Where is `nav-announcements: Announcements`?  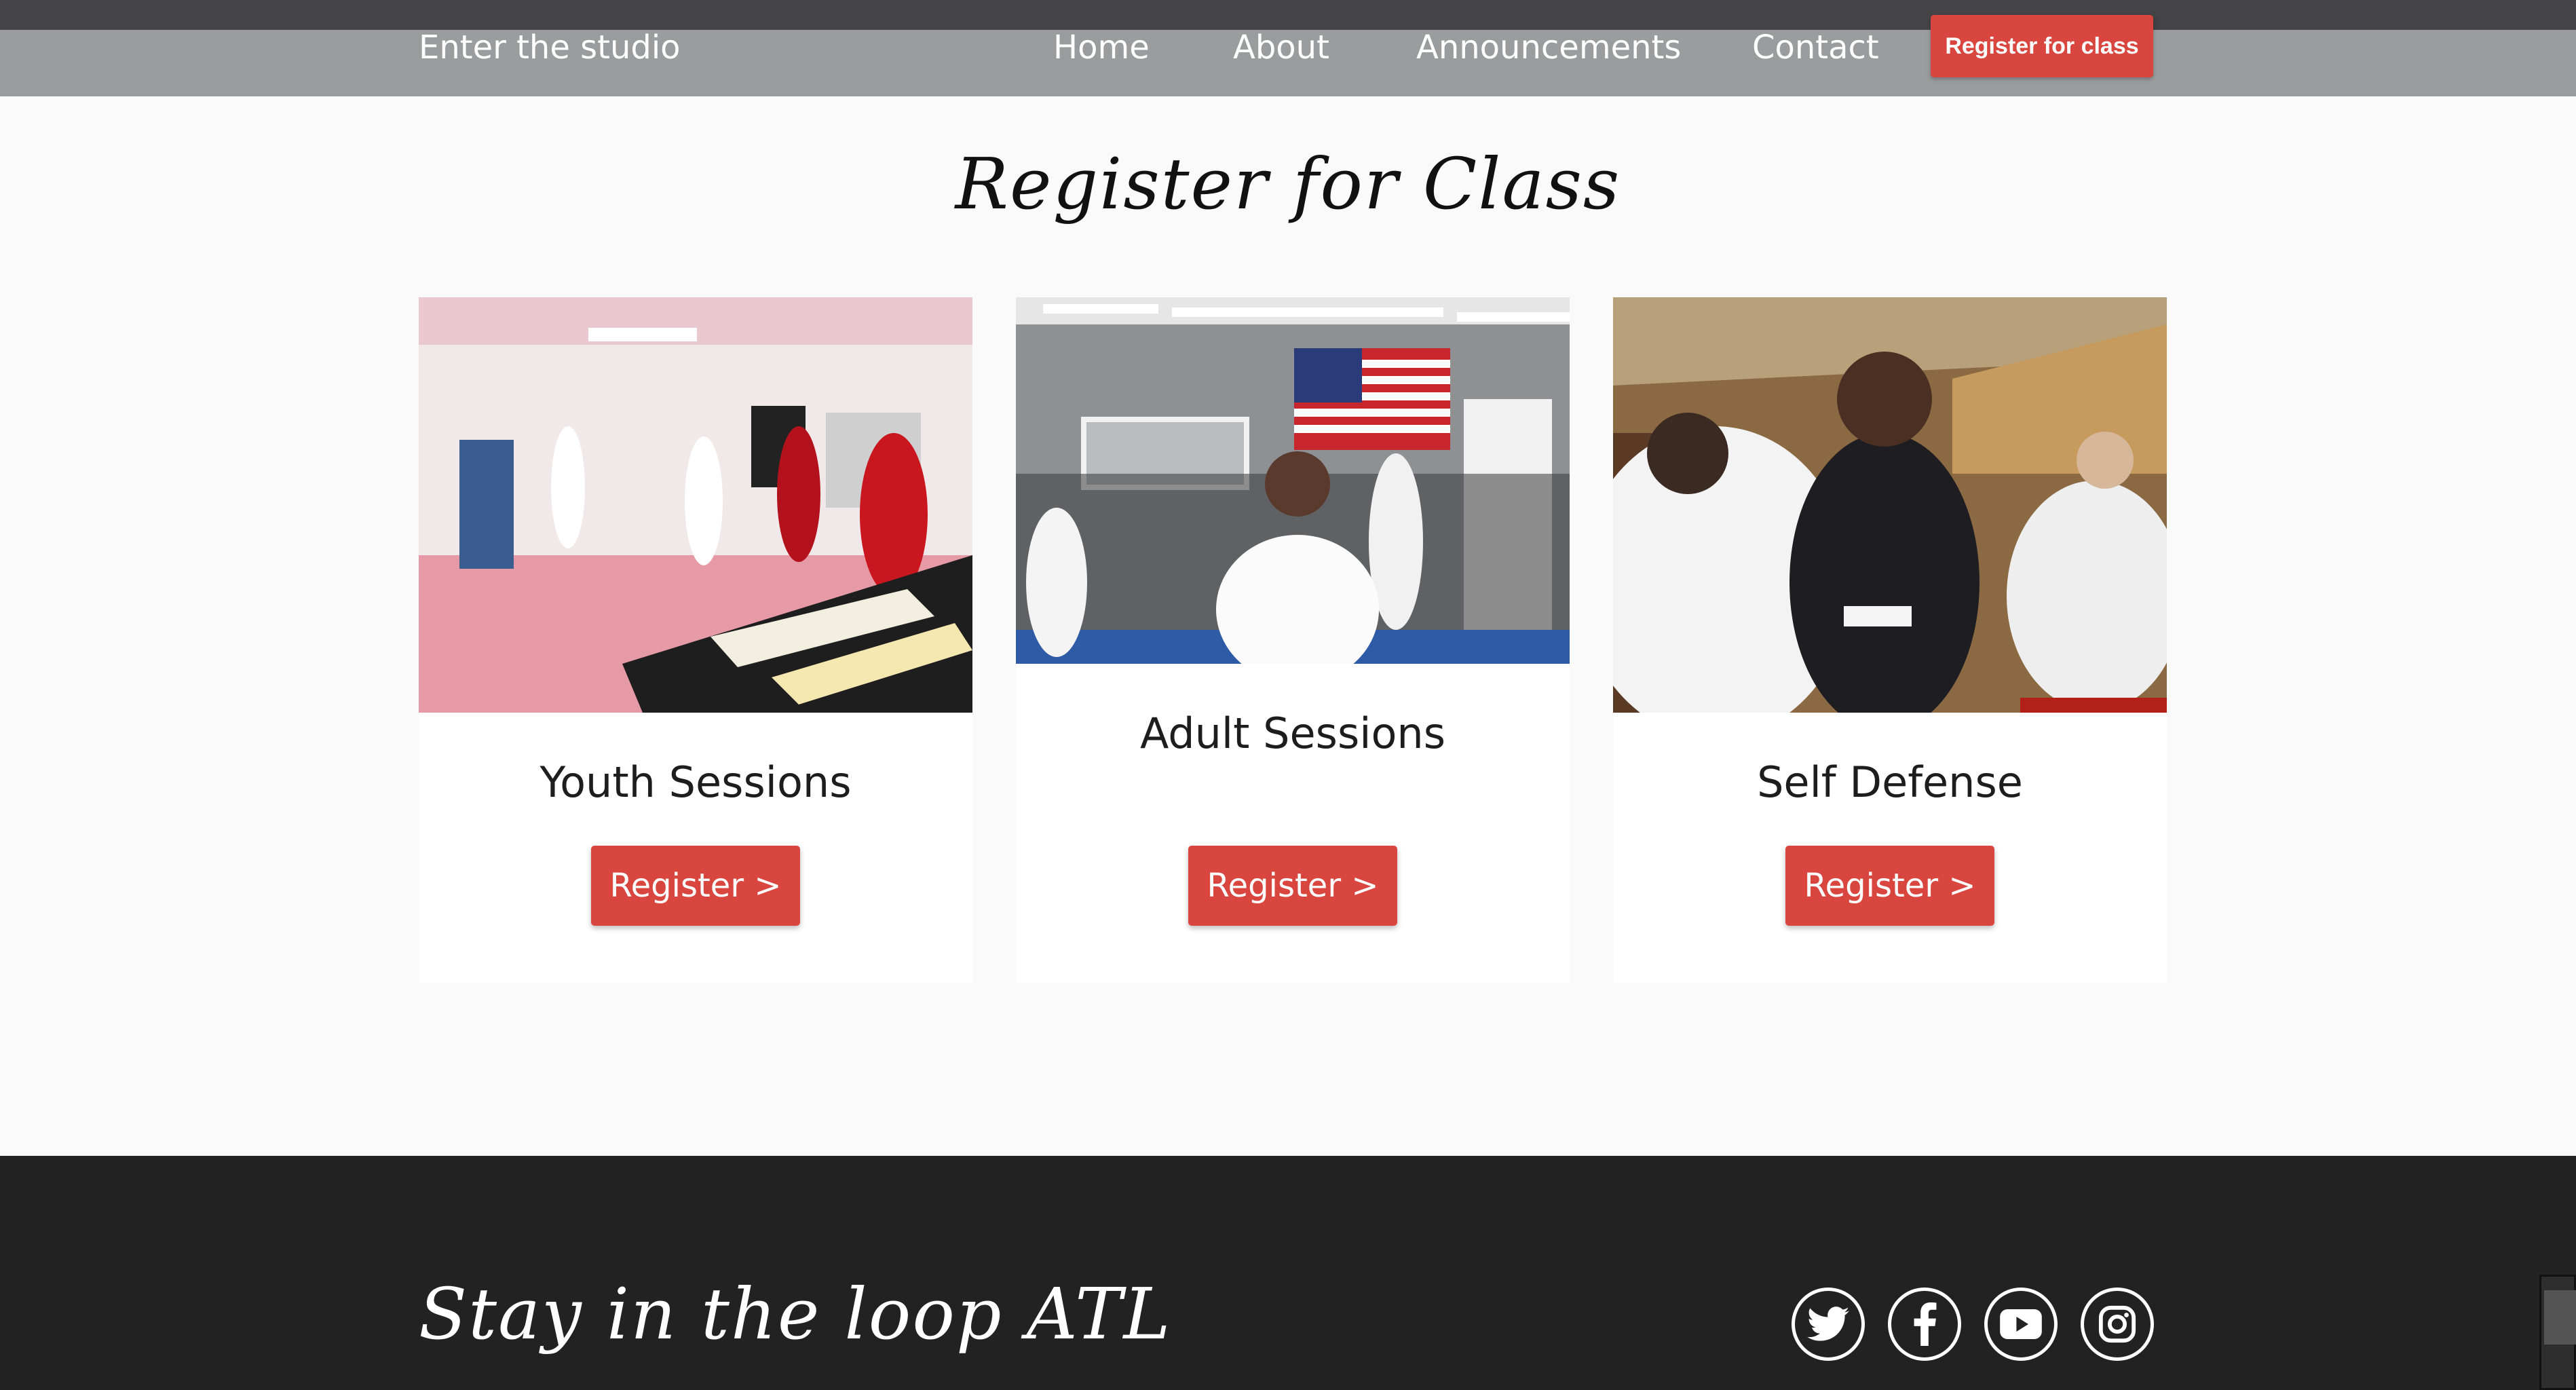 nav-announcements: Announcements is located at coordinates (1549, 48).